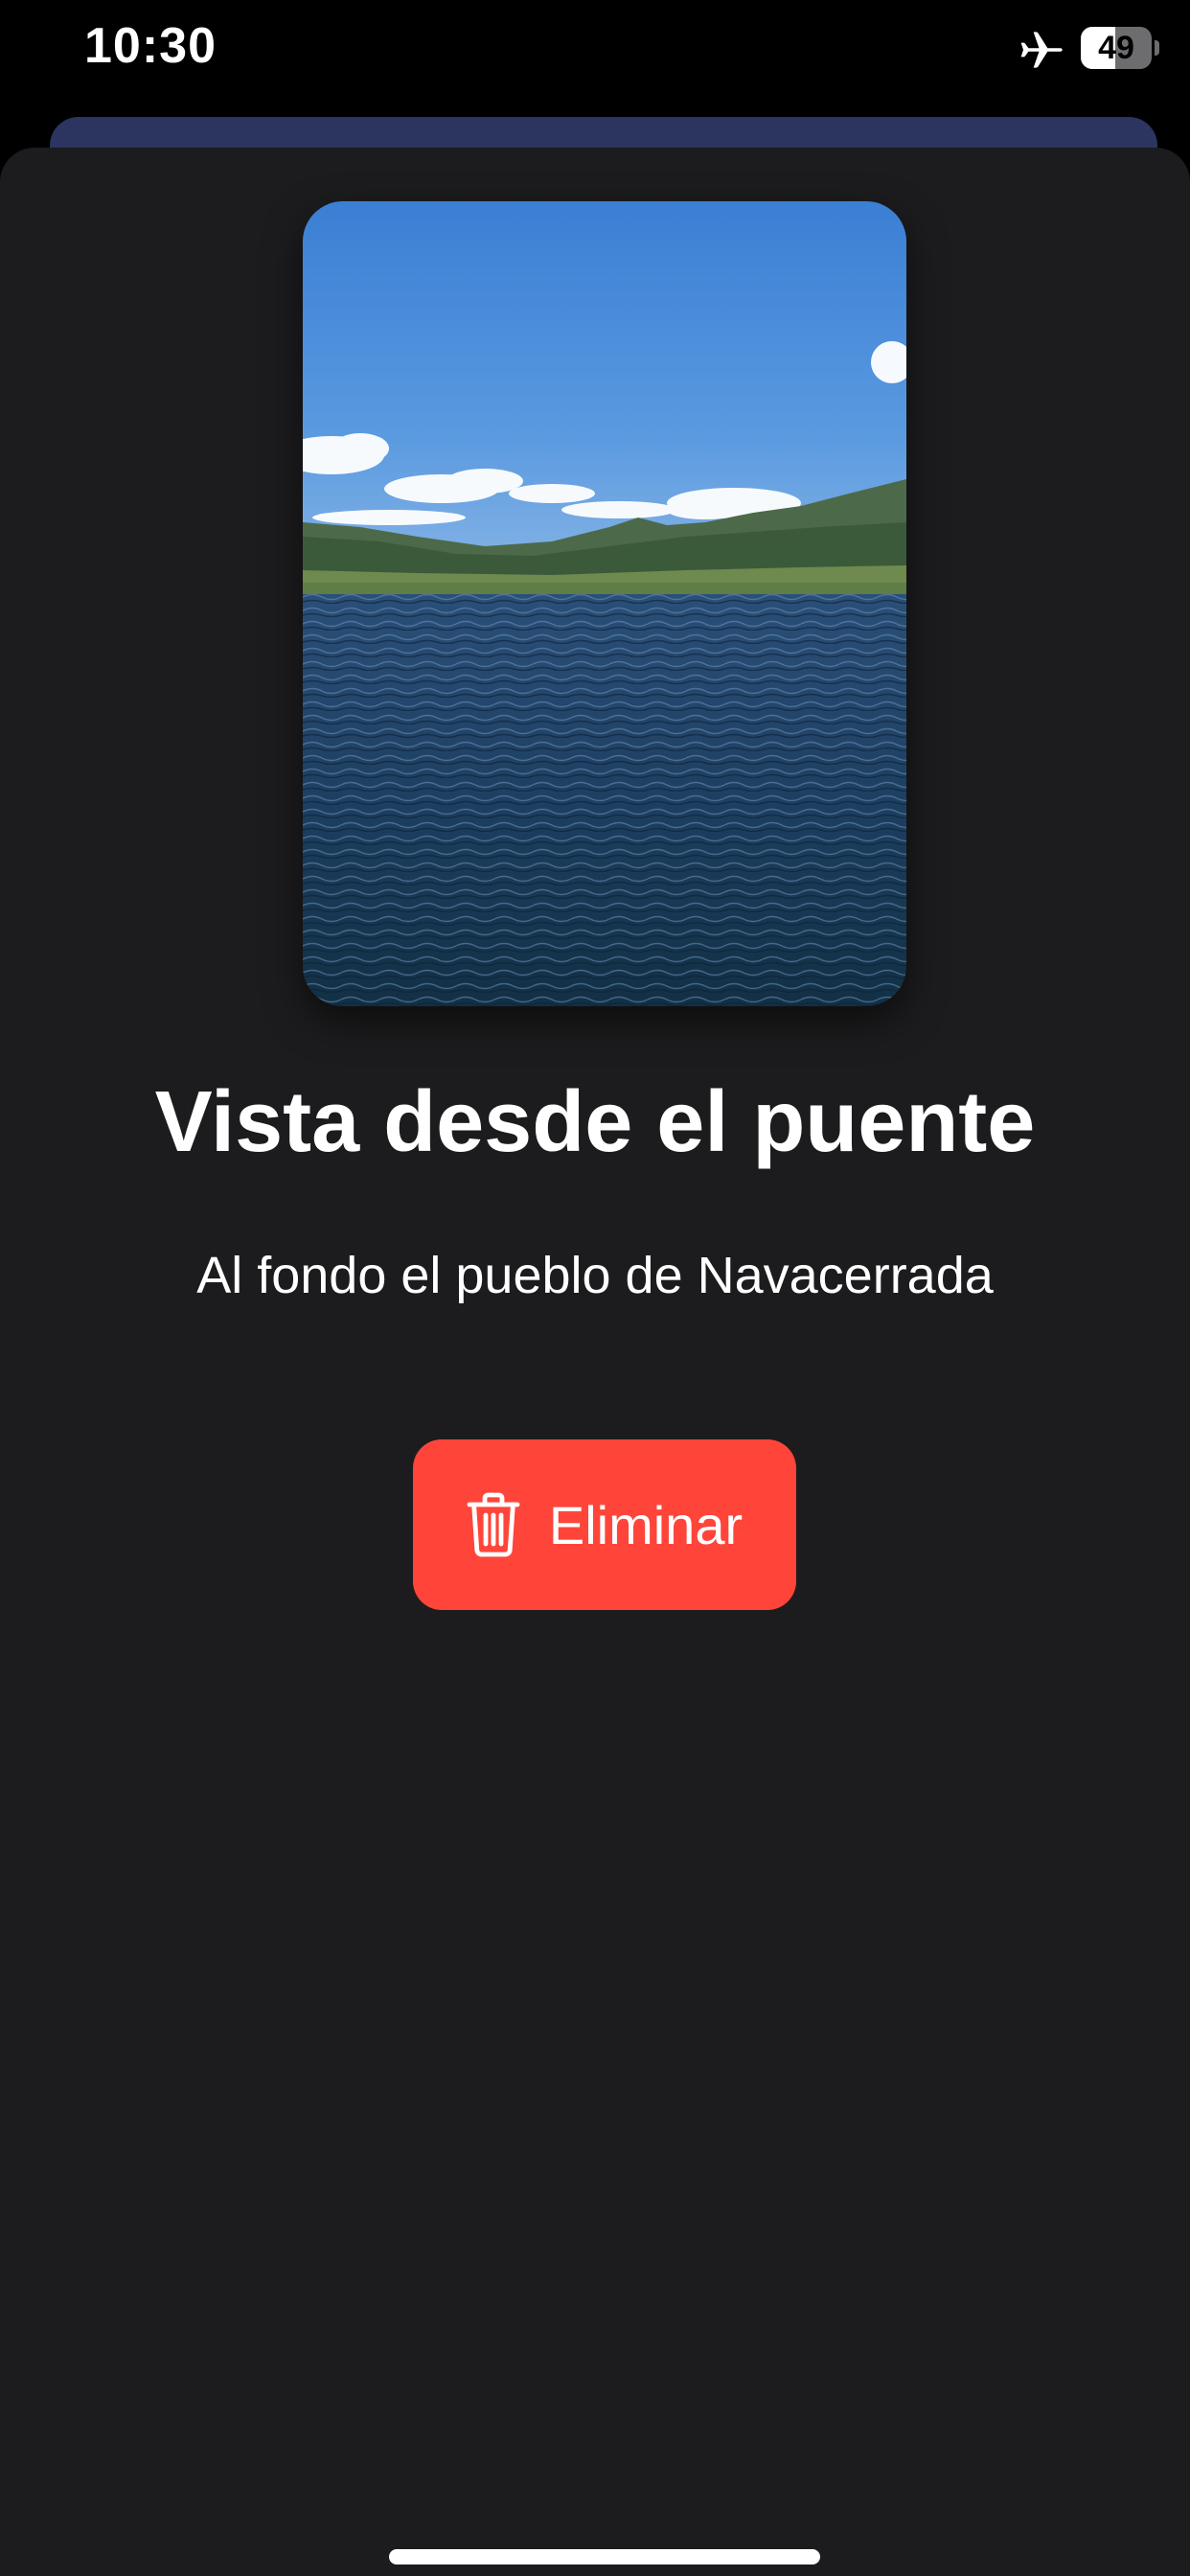  Describe the element at coordinates (646, 1525) in the screenshot. I see `delete-button-label: Eliminar` at that location.